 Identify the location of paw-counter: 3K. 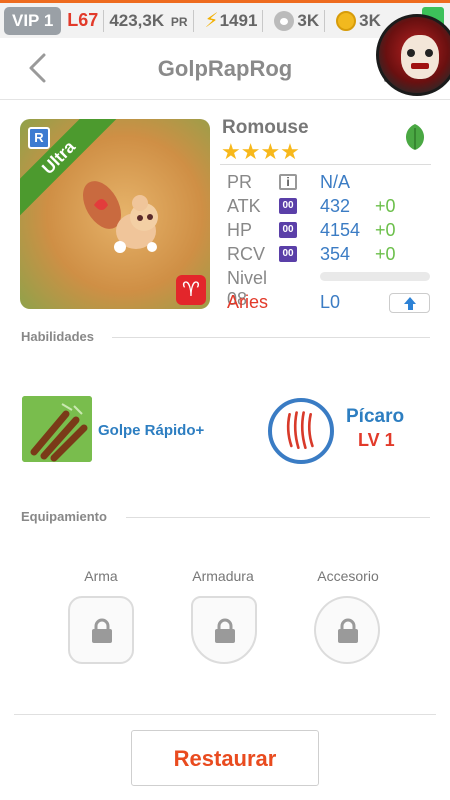
(297, 20).